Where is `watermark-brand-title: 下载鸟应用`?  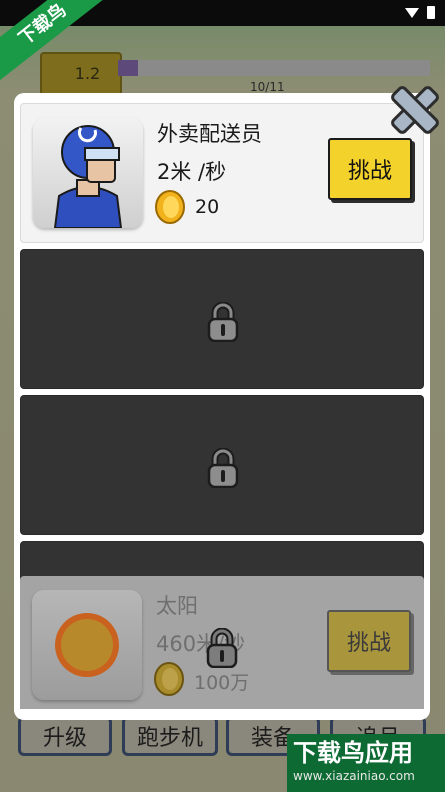 watermark-brand-title: 下载鸟应用 is located at coordinates (353, 753).